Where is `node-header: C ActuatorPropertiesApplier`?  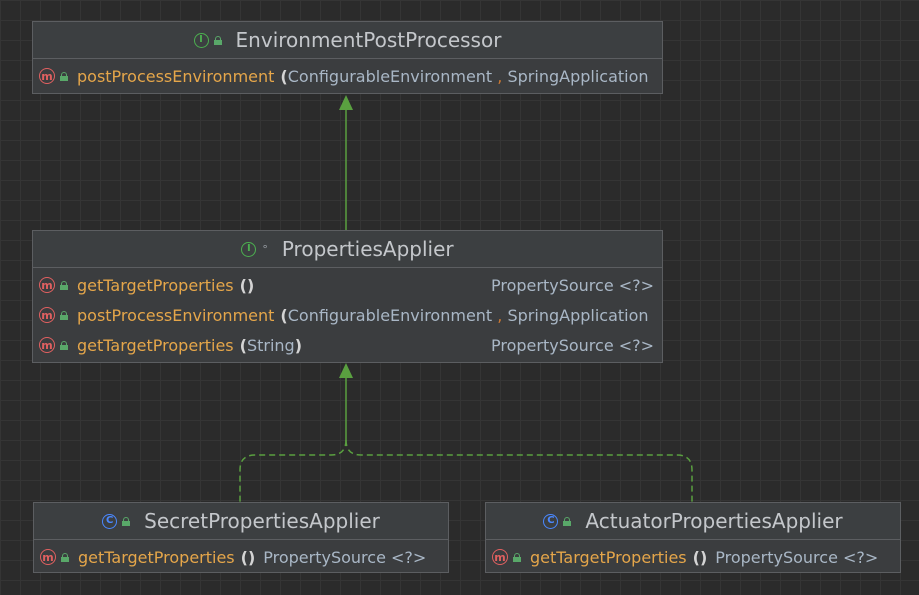
node-header: C ActuatorPropertiesApplier is located at coordinates (693, 521).